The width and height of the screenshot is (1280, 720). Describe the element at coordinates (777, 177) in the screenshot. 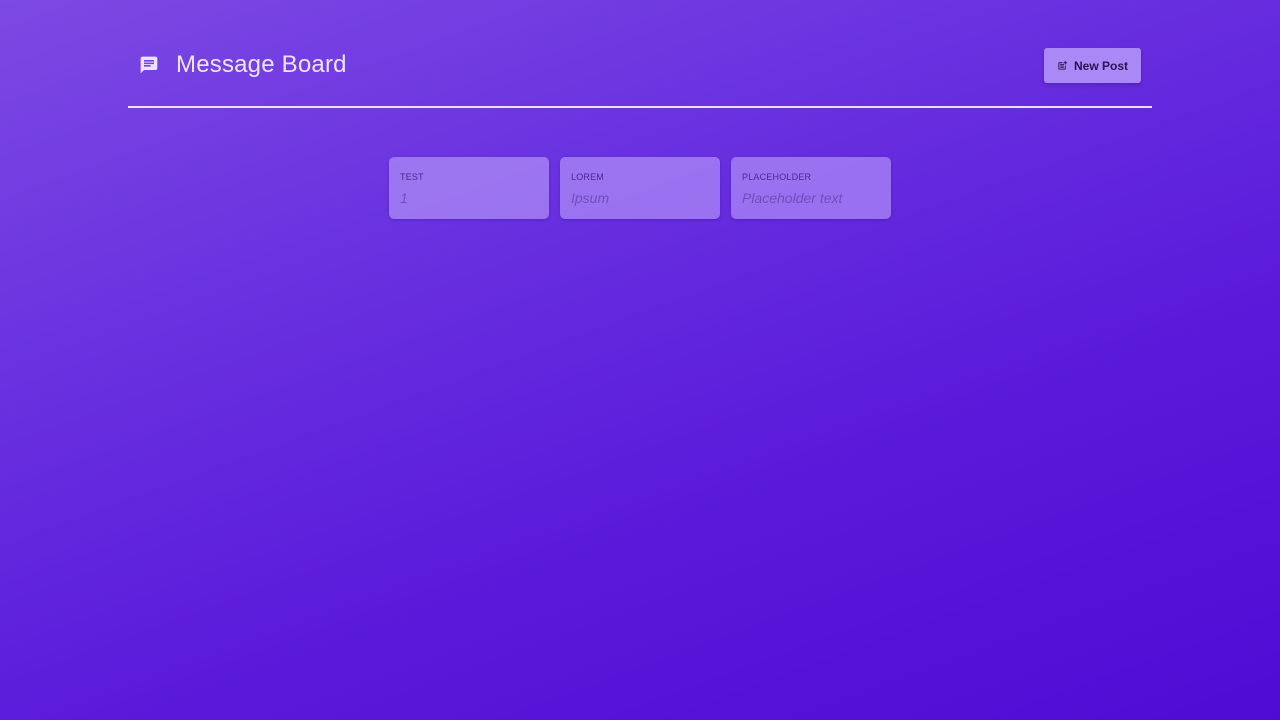

I see `post-title: Placeholder` at that location.